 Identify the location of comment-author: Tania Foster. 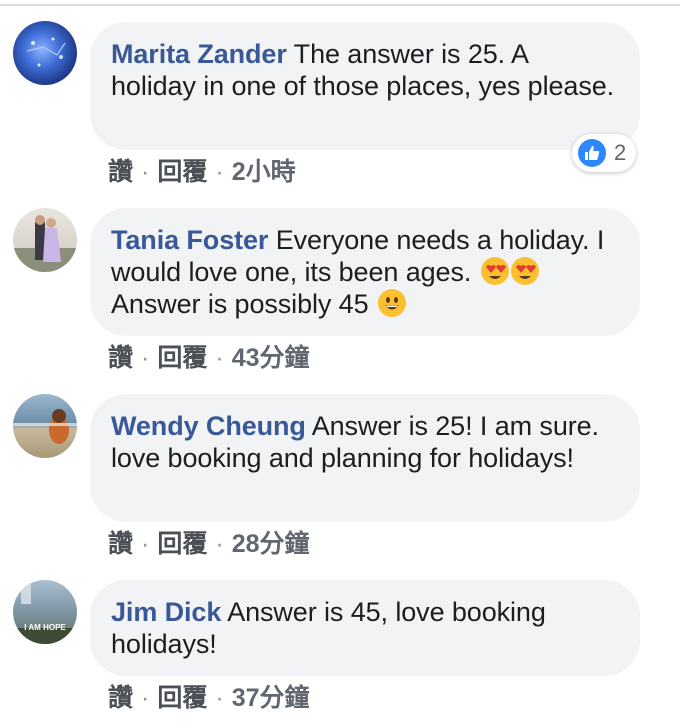
(189, 240).